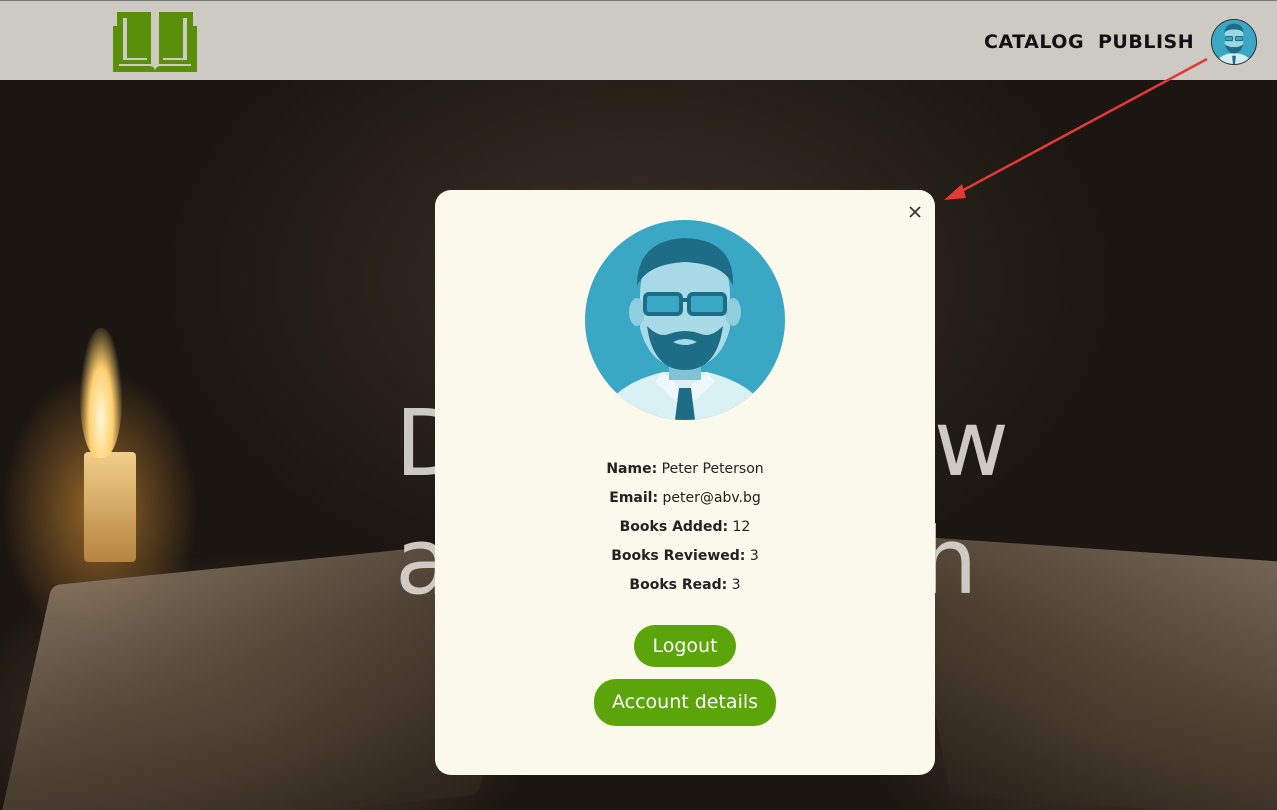 This screenshot has height=810, width=1277. Describe the element at coordinates (1146, 42) in the screenshot. I see `nav-publish-link: PUBLISH` at that location.